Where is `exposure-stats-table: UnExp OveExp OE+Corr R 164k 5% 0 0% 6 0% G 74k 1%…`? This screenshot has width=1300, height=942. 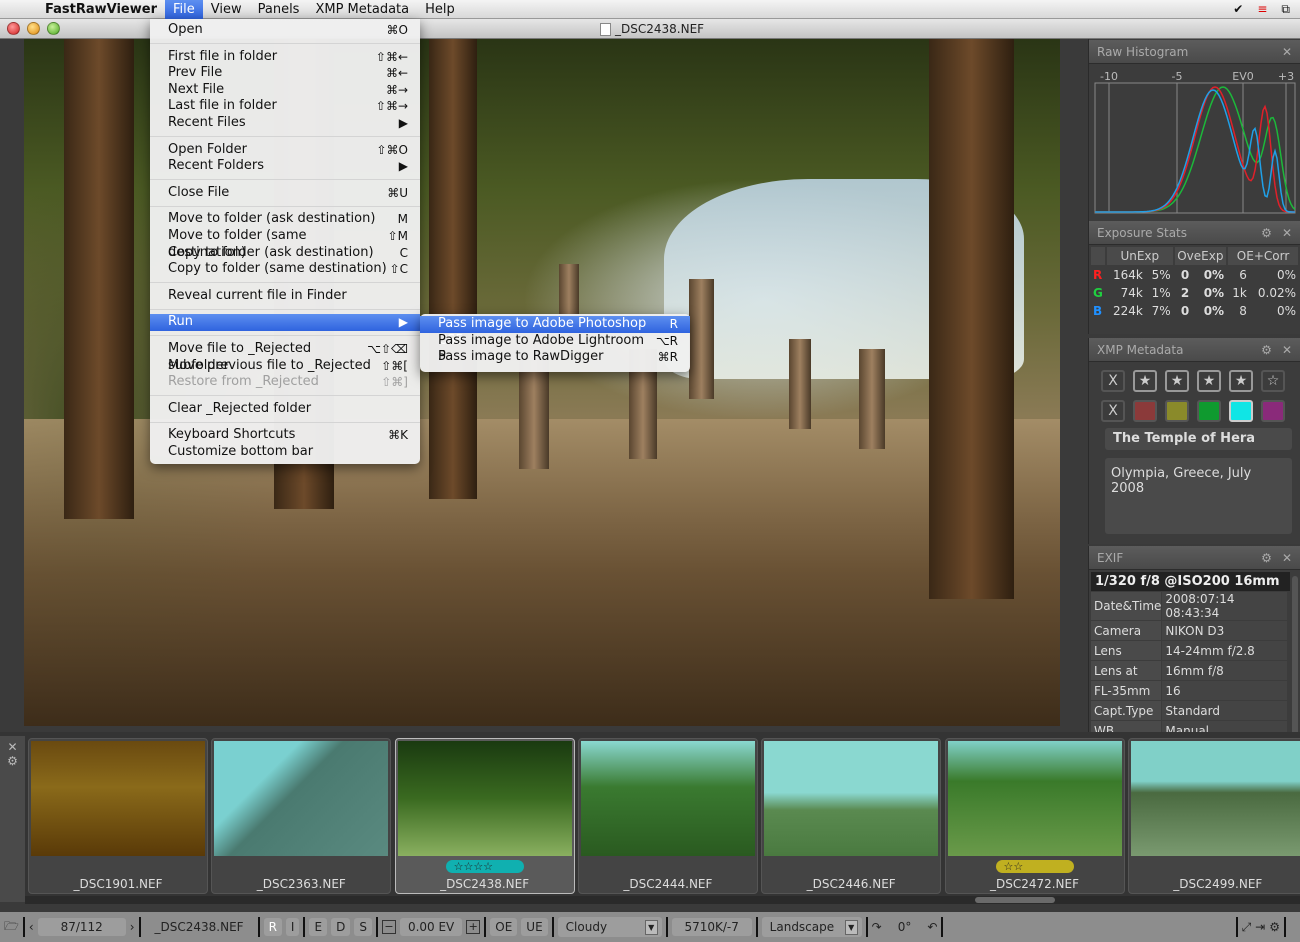 exposure-stats-table: UnExp OveExp OE+Corr R 164k 5% 0 0% 6 0% G 74k 1%… is located at coordinates (1194, 283).